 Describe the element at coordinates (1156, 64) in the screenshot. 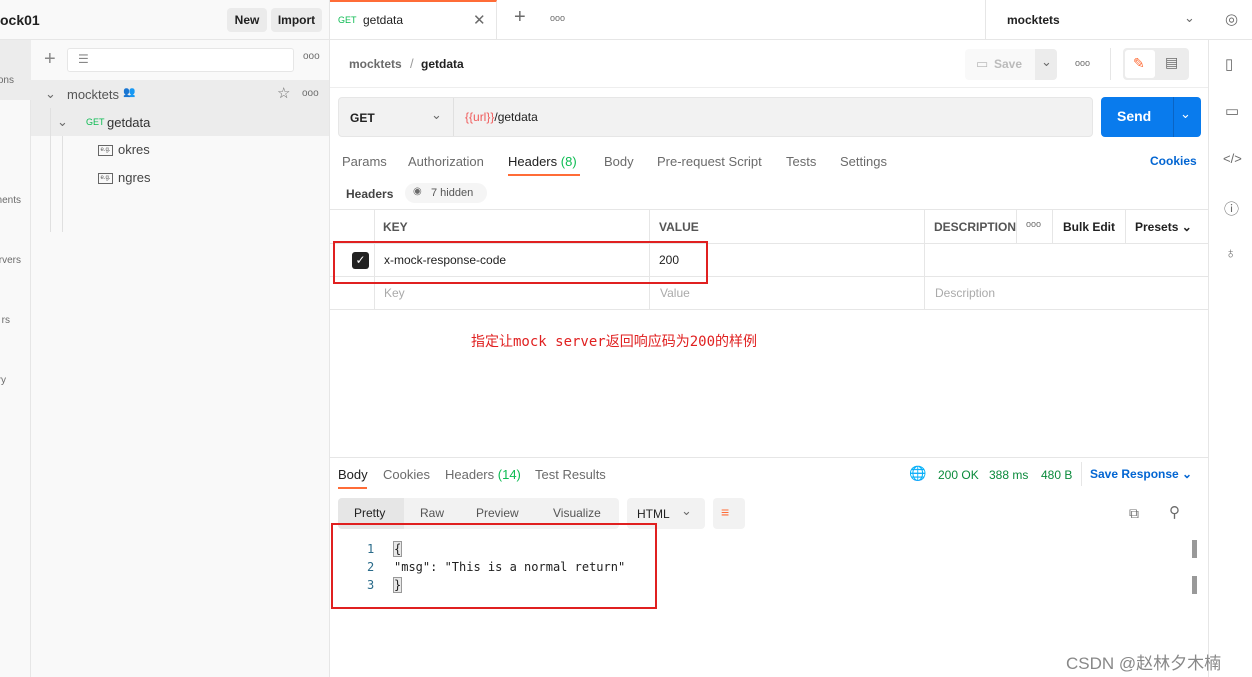

I see `view-toggle: ✎ ▤` at that location.